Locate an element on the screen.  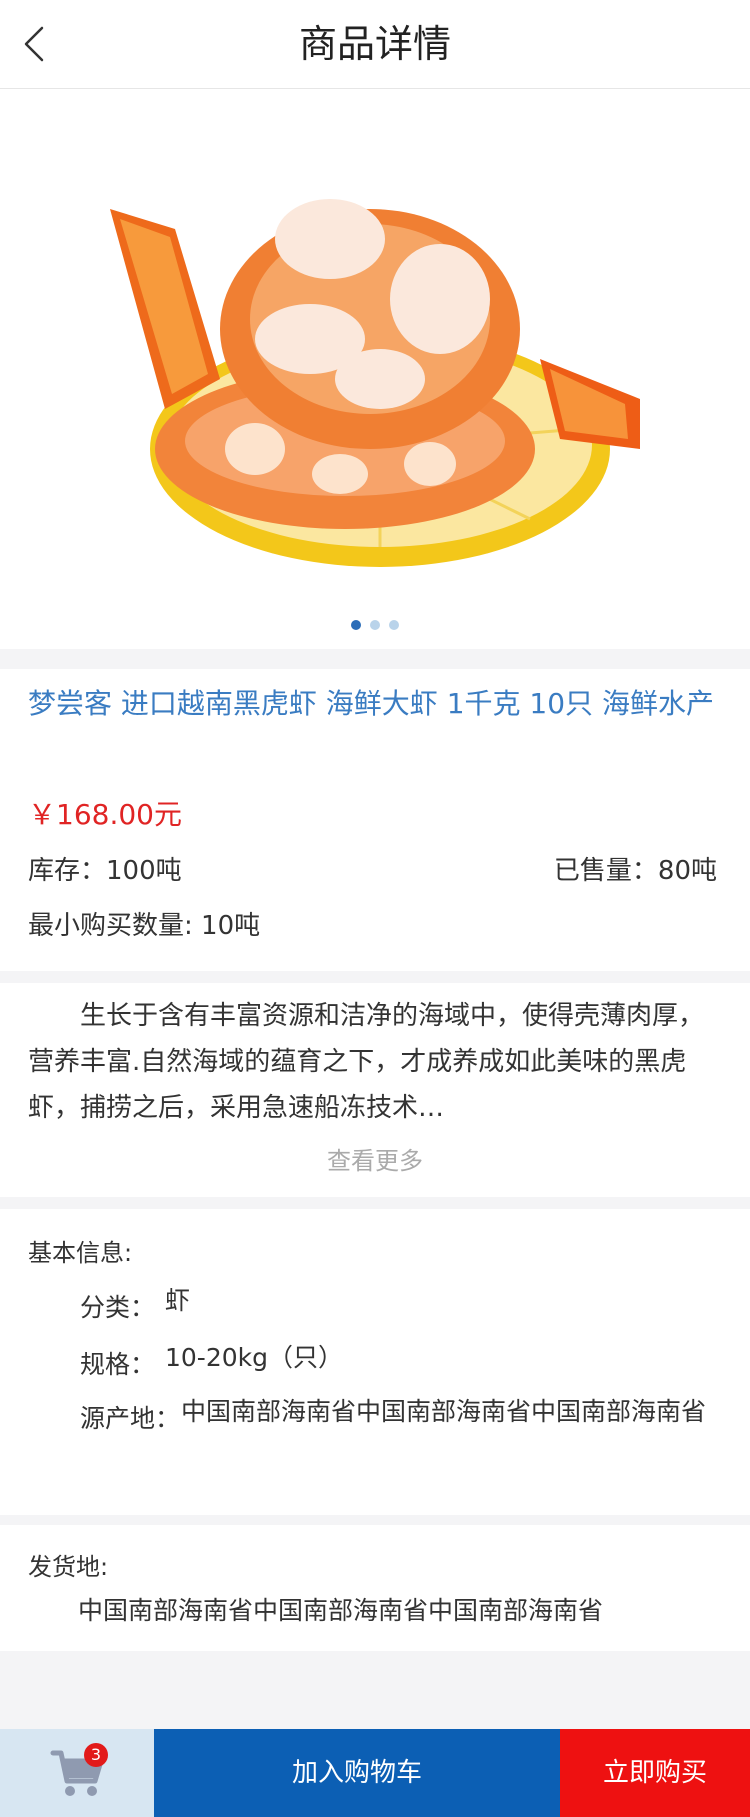
sold-count: 已售量：80吨 is located at coordinates (635, 871).